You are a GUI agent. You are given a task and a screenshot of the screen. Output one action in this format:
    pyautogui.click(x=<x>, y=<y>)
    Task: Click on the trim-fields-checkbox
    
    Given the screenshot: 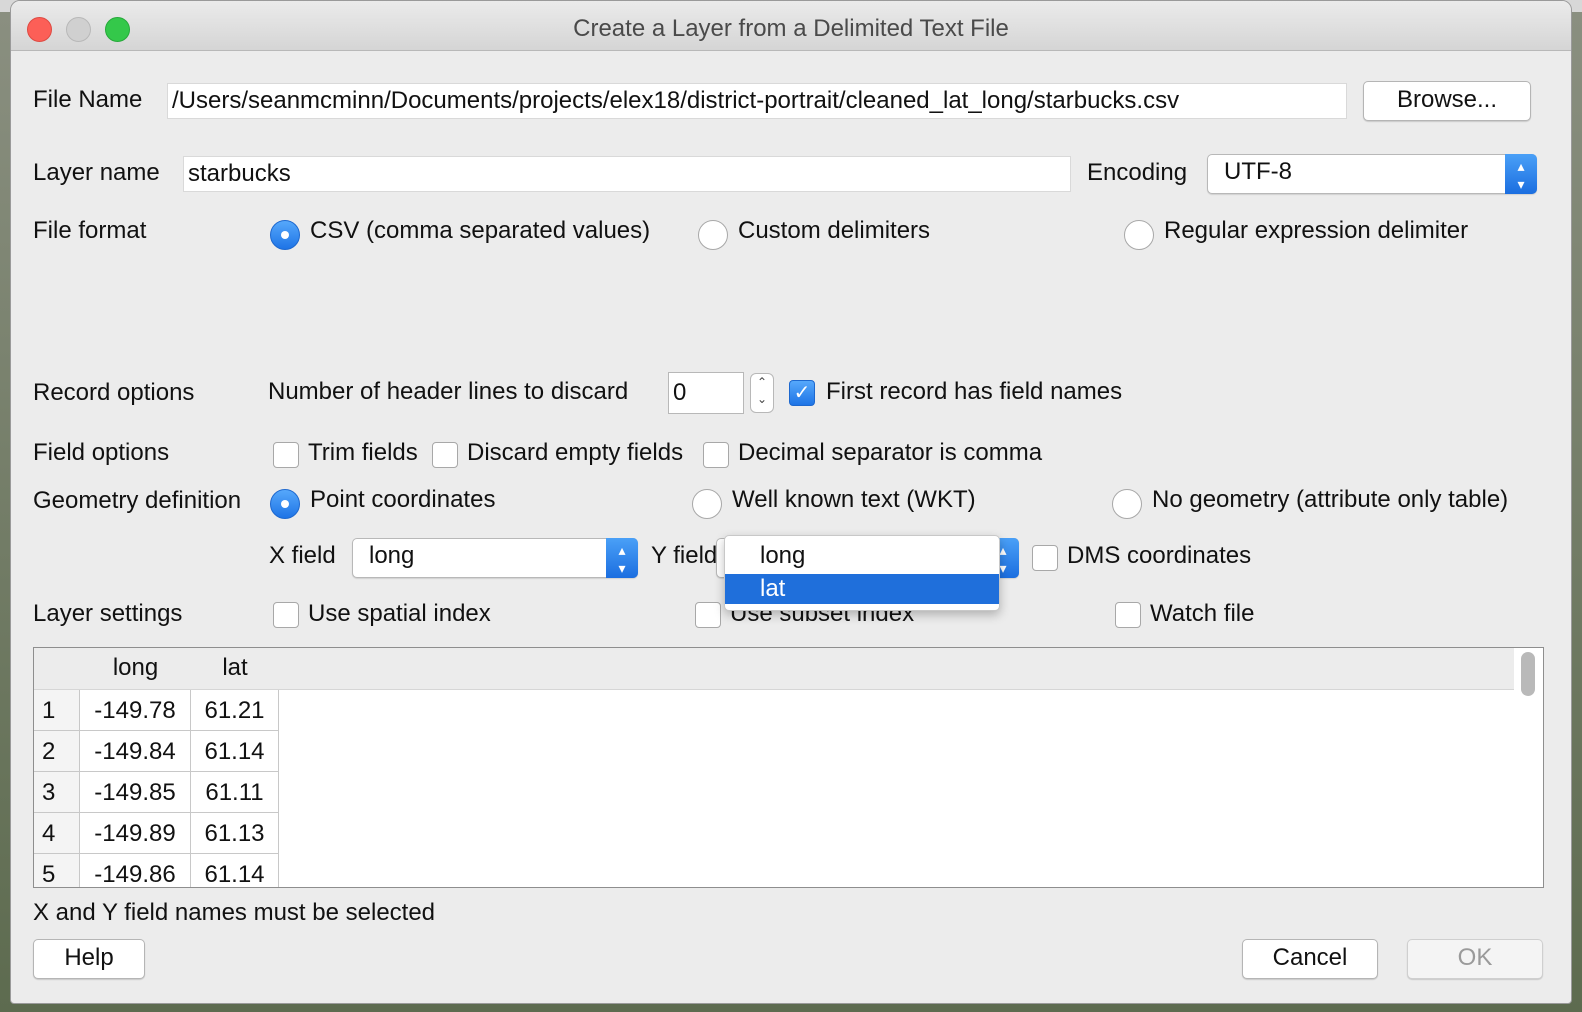 What is the action you would take?
    pyautogui.click(x=286, y=455)
    